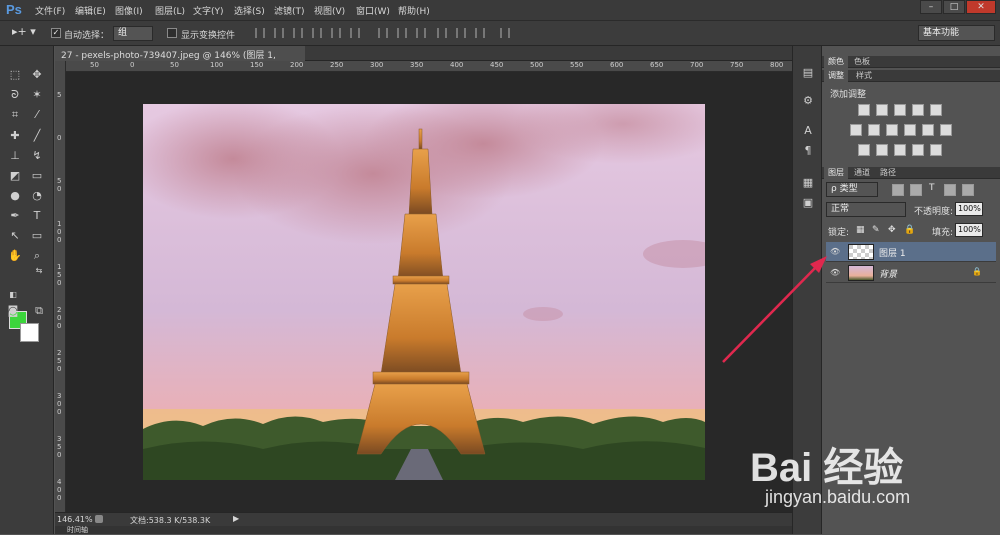 The width and height of the screenshot is (1000, 535). What do you see at coordinates (208, 10) in the screenshot?
I see `menu-type: 文字(Y)` at bounding box center [208, 10].